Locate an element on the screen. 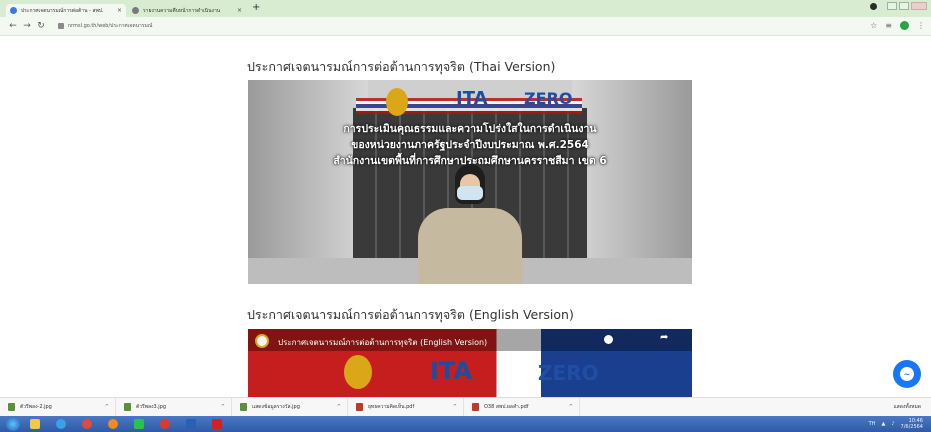 The image size is (931, 432). taskbar-firefox is located at coordinates (113, 424).